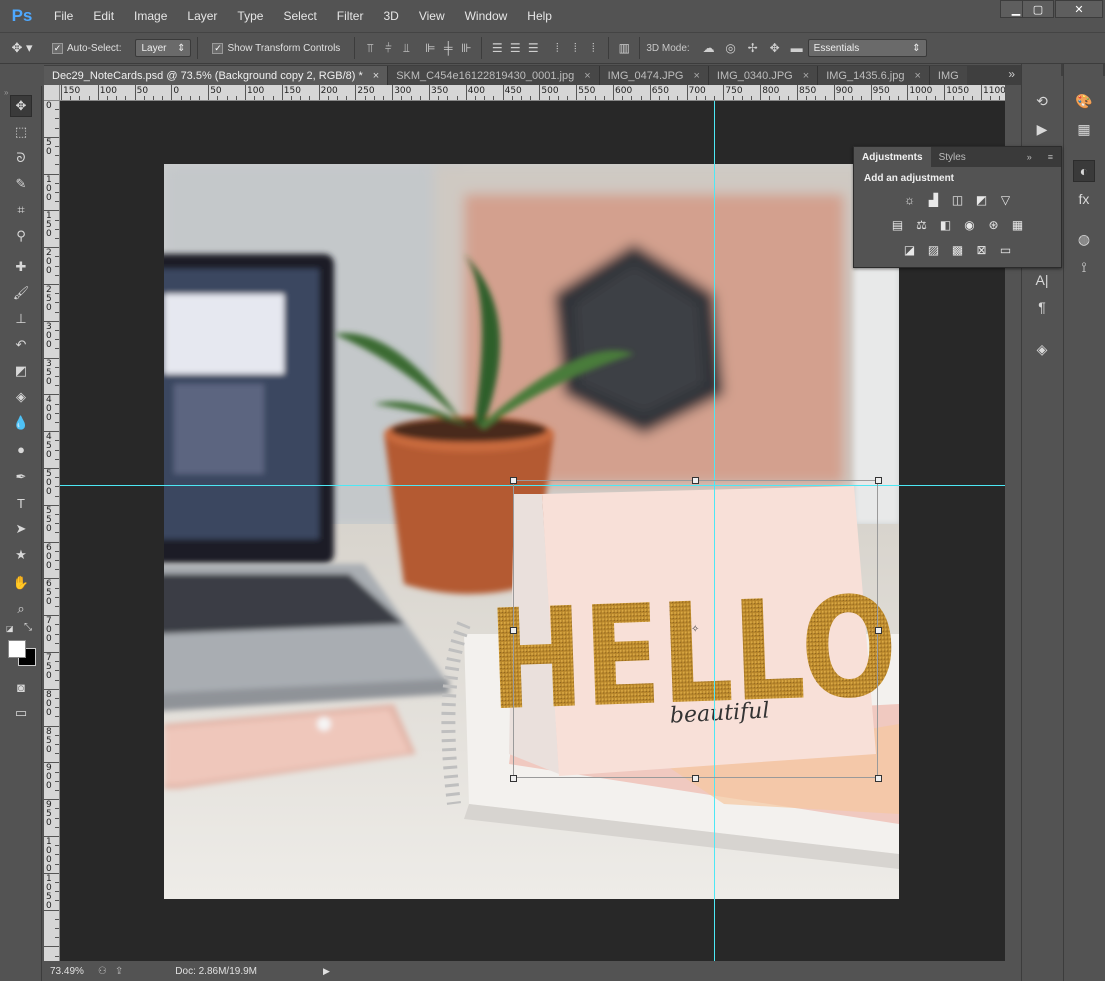  What do you see at coordinates (515, 48) in the screenshot?
I see `distribute-vcenter-icon: ☰` at bounding box center [515, 48].